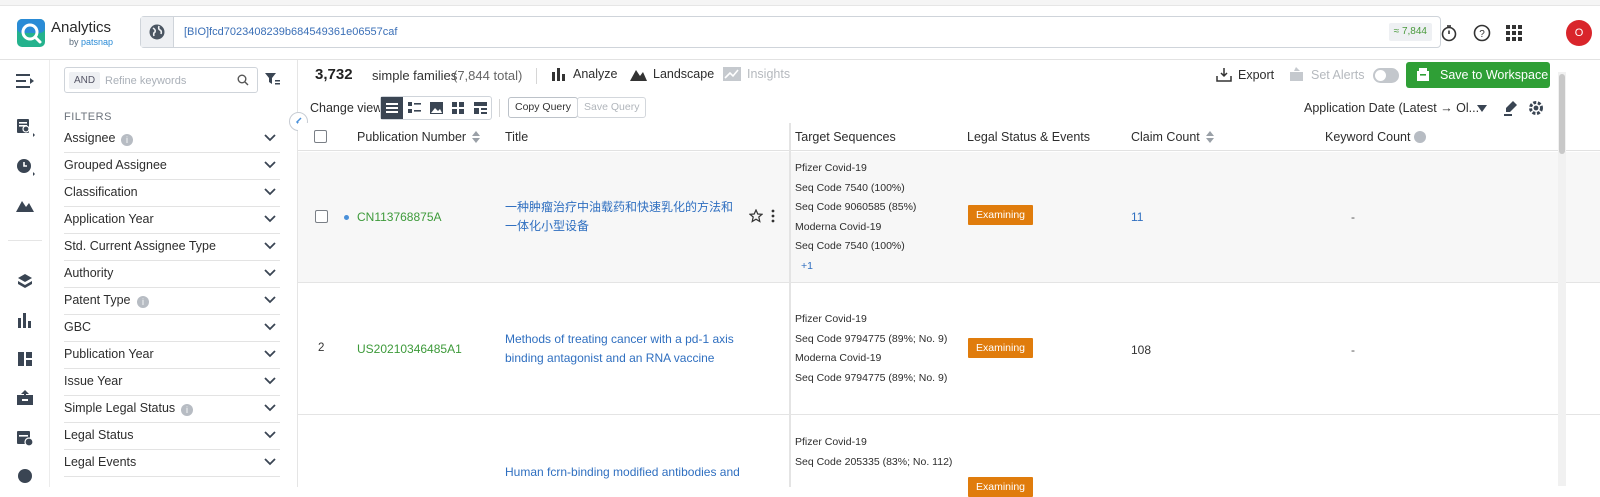  I want to click on claim-count-link: 11, so click(1137, 217).